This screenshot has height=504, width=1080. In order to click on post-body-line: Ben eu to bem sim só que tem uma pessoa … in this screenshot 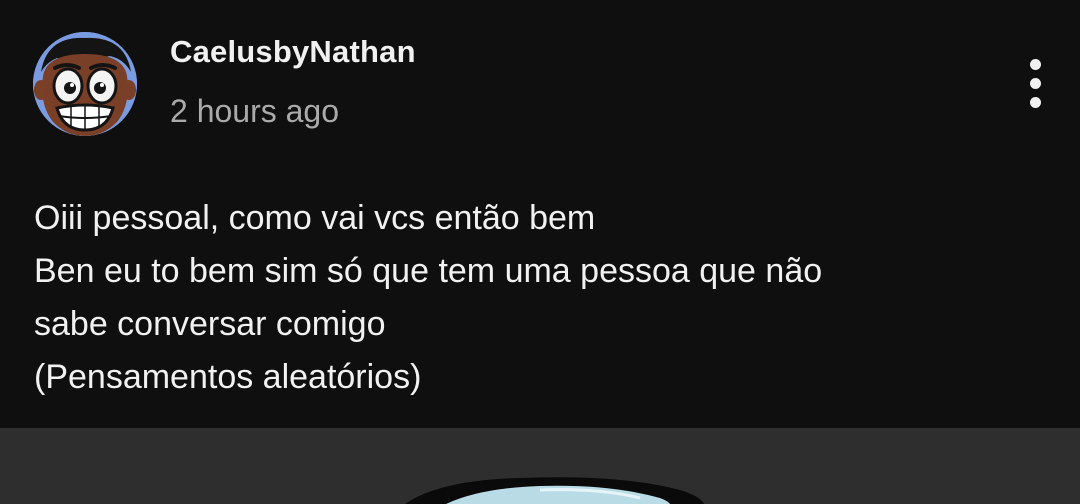, I will do `click(428, 271)`.